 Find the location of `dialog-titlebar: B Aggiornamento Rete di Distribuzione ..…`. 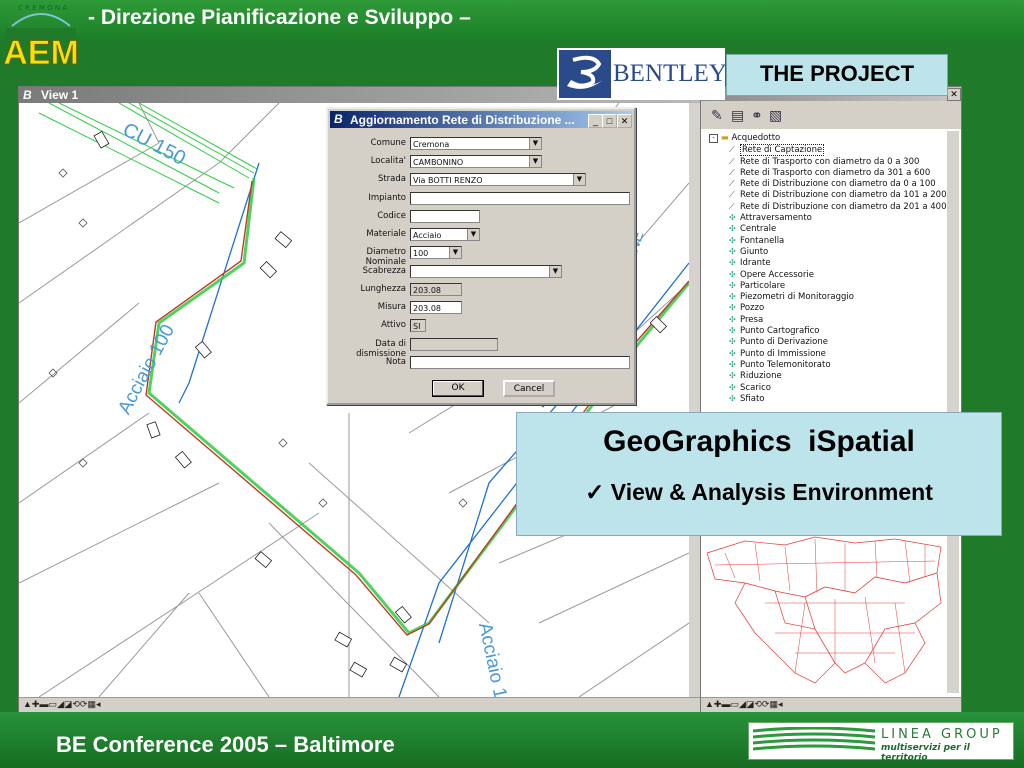

dialog-titlebar: B Aggiornamento Rete di Distribuzione ..… is located at coordinates (481, 119).